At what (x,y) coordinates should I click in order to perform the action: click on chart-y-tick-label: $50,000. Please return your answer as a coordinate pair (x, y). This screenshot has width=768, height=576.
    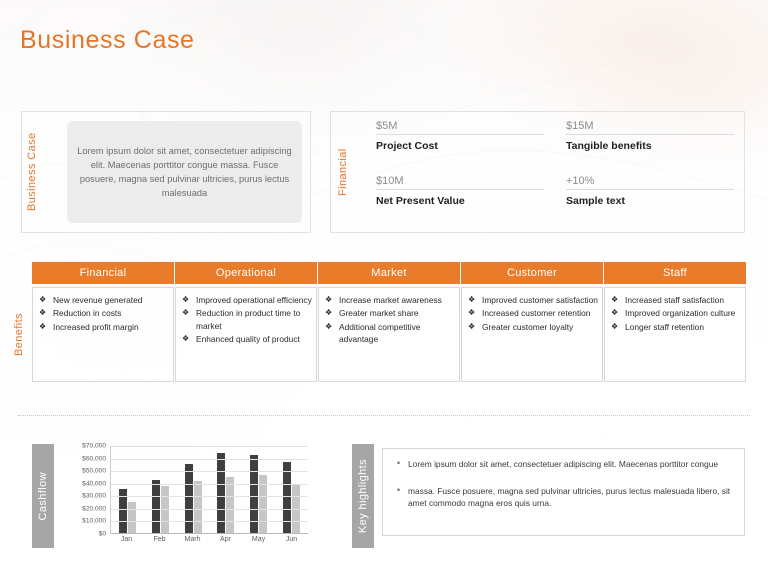
    Looking at the image, I should click on (94, 471).